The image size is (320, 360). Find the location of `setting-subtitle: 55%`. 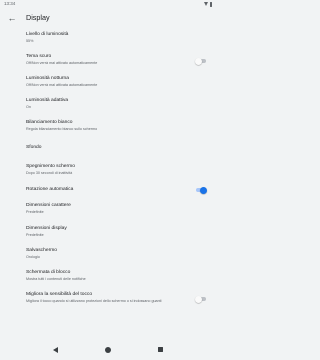

setting-subtitle: 55% is located at coordinates (30, 41).